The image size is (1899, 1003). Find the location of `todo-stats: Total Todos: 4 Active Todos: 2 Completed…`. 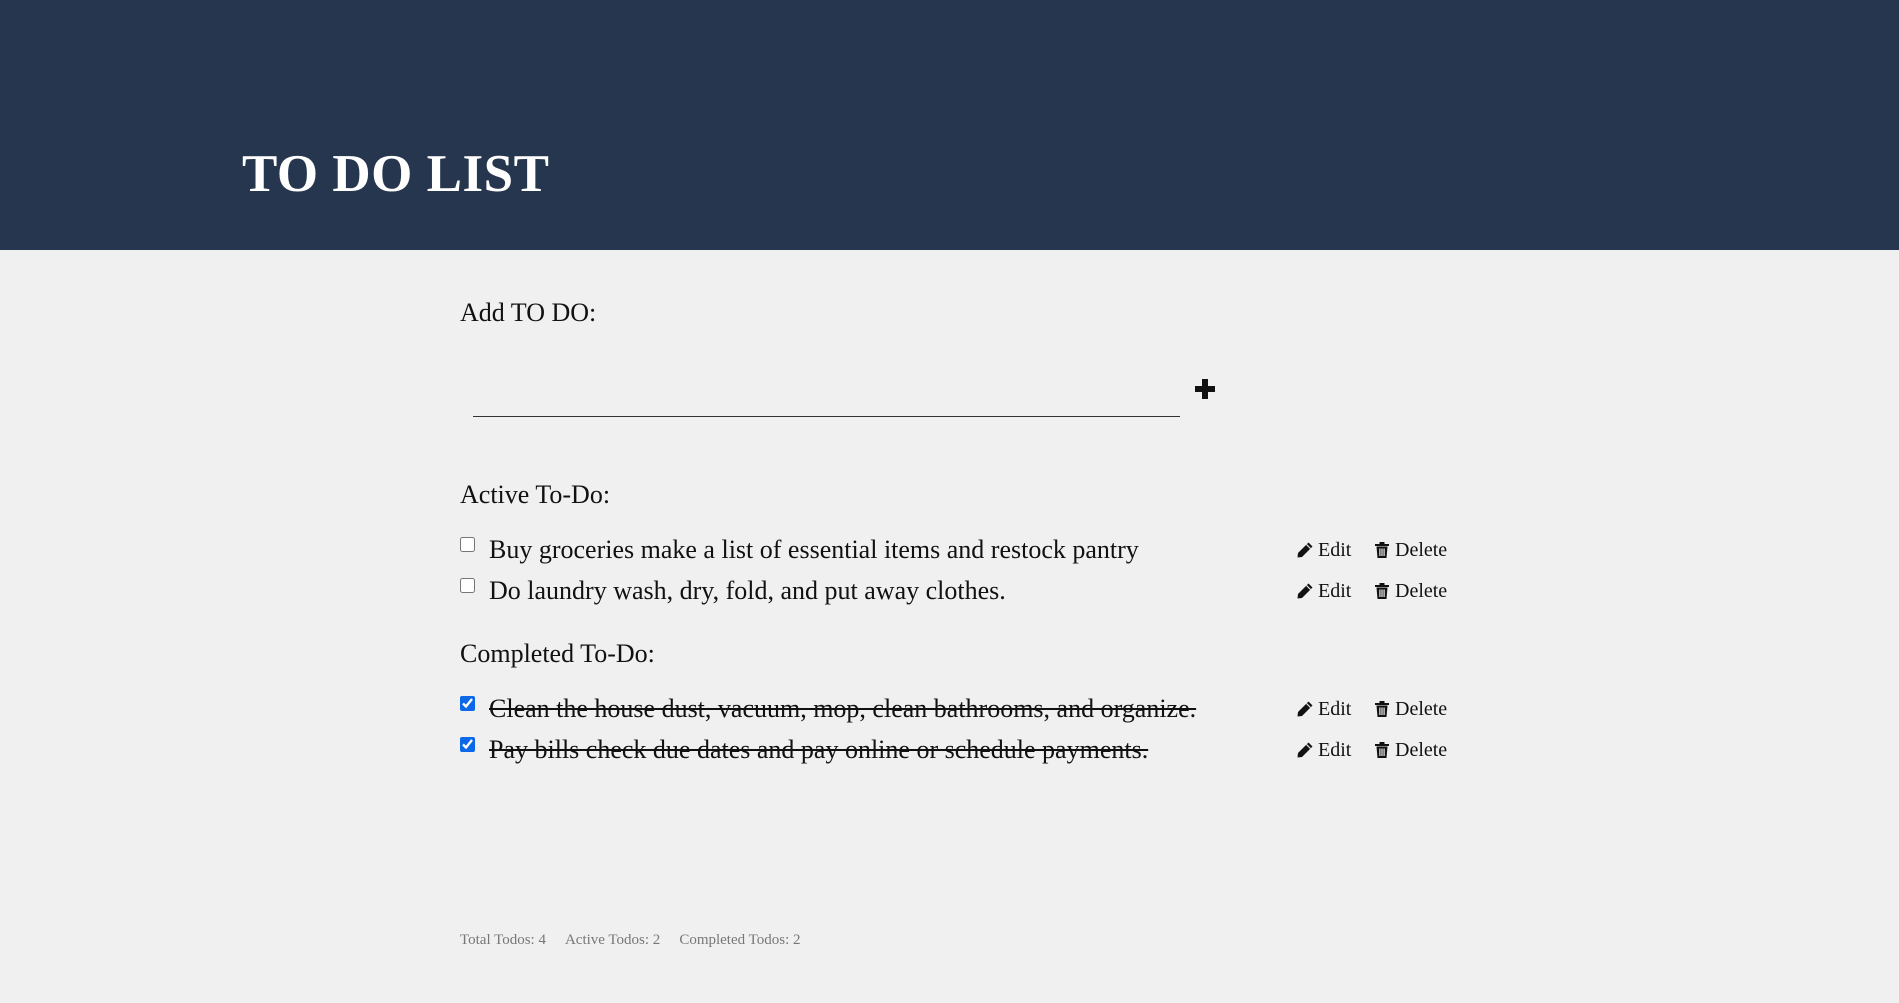

todo-stats: Total Todos: 4 Active Todos: 2 Completed… is located at coordinates (630, 940).